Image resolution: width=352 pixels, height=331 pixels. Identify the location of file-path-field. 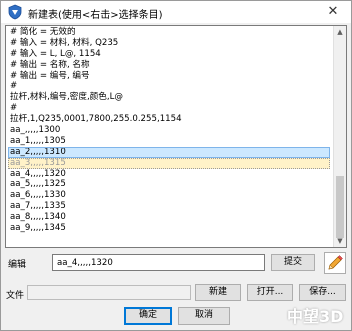
(109, 292).